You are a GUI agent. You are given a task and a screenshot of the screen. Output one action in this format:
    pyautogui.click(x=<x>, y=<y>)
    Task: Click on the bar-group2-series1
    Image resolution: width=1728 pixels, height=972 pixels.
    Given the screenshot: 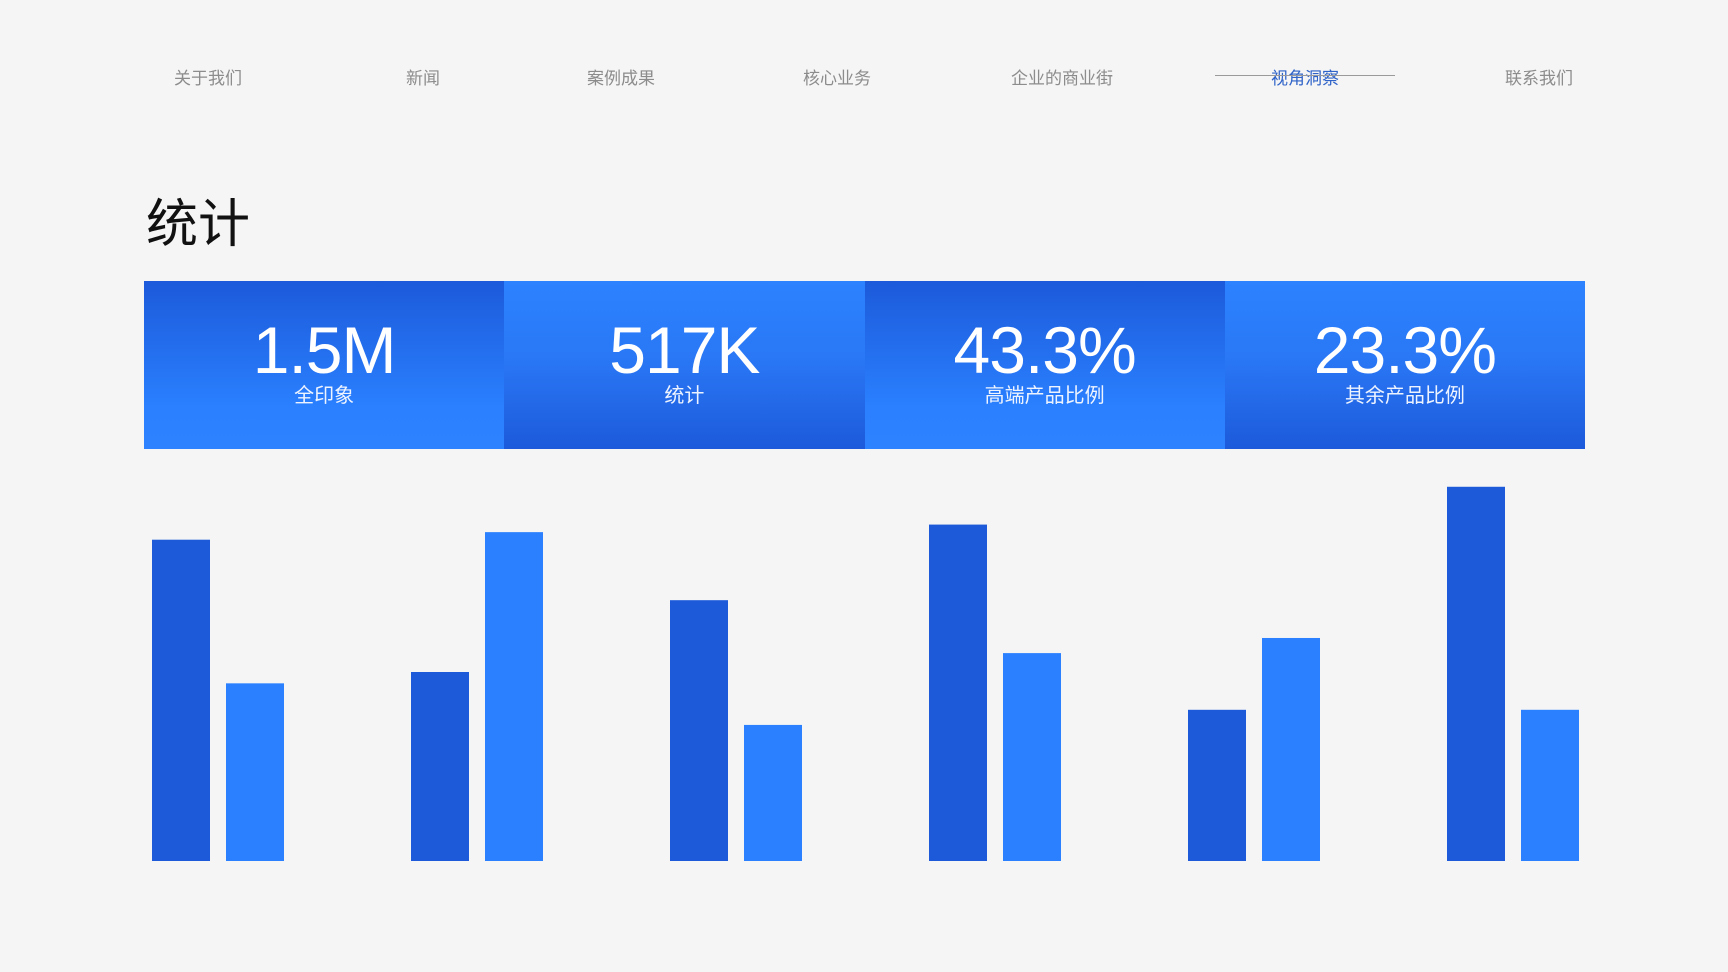 What is the action you would take?
    pyautogui.click(x=440, y=766)
    